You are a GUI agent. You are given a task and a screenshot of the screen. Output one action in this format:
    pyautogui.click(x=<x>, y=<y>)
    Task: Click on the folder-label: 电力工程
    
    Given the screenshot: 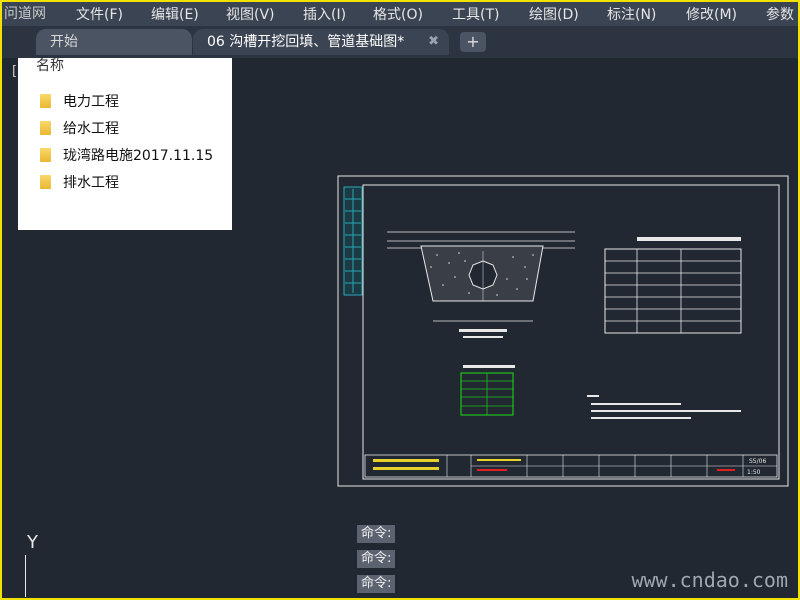 What is the action you would take?
    pyautogui.click(x=91, y=102)
    